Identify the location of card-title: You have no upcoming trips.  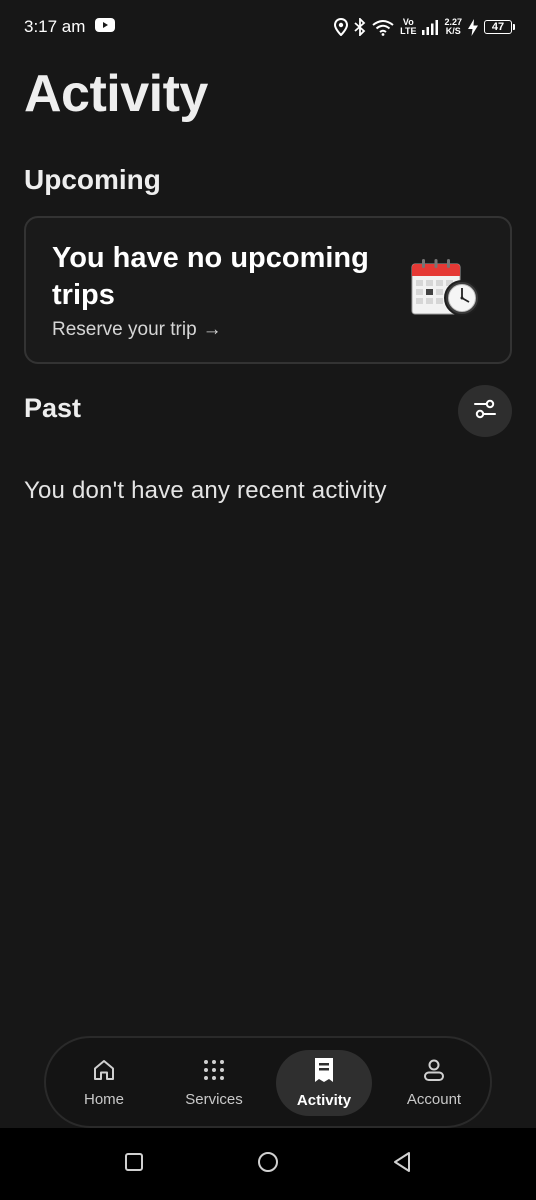
(210, 276).